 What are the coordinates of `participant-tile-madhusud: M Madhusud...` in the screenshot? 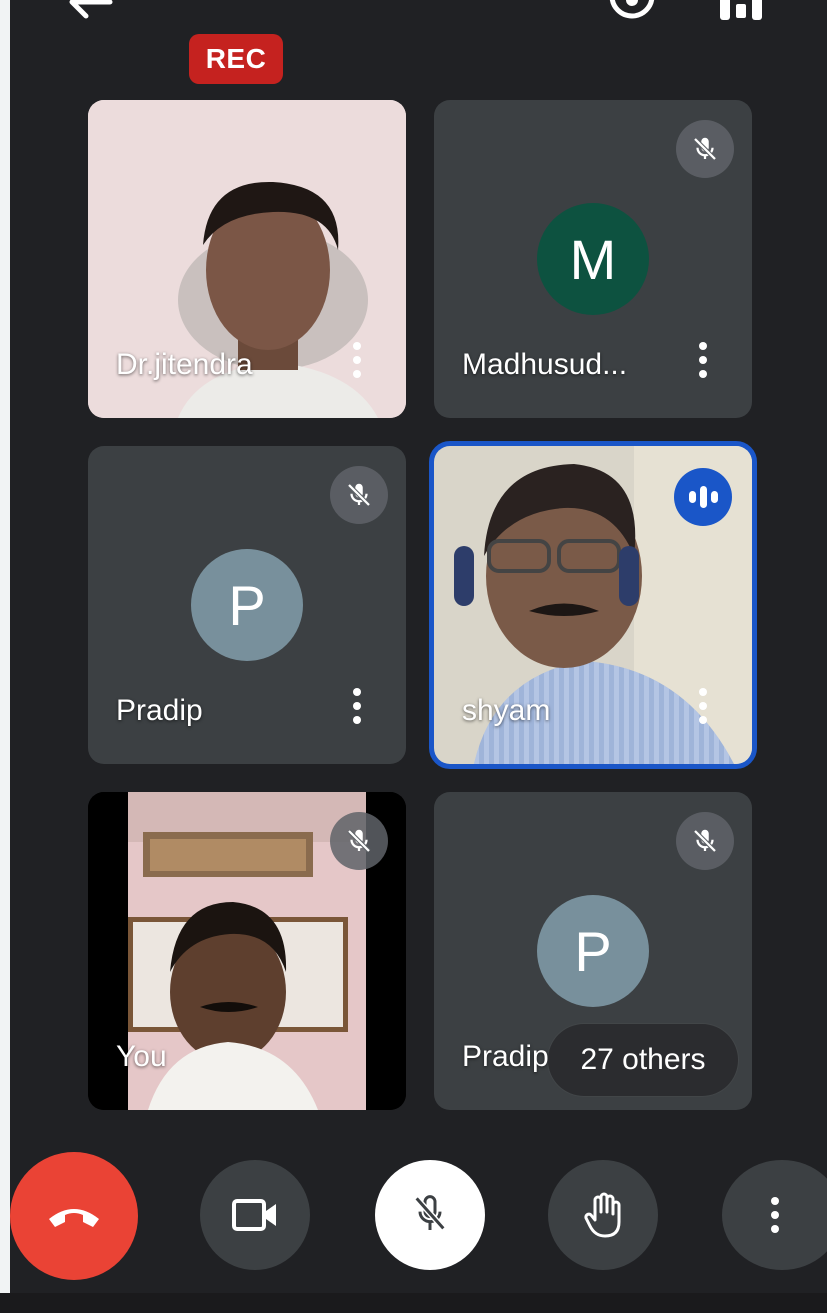 It's located at (593, 259).